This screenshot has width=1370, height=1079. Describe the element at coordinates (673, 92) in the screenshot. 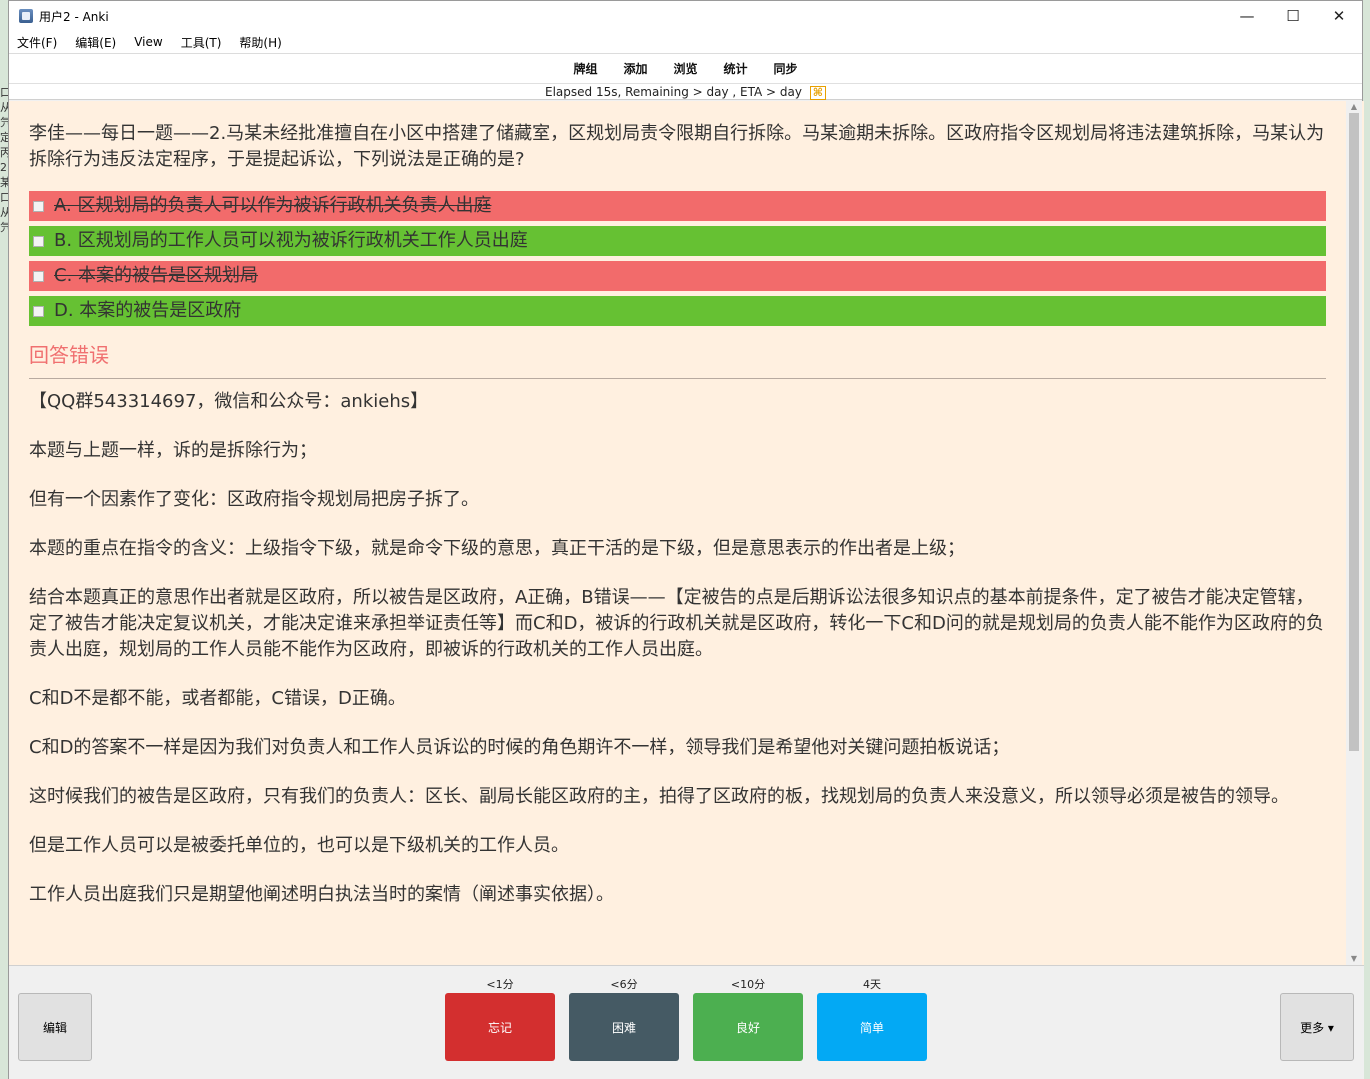

I see `progress-status-text: Elapsed 15s, Remaining > day , ETA > day` at that location.